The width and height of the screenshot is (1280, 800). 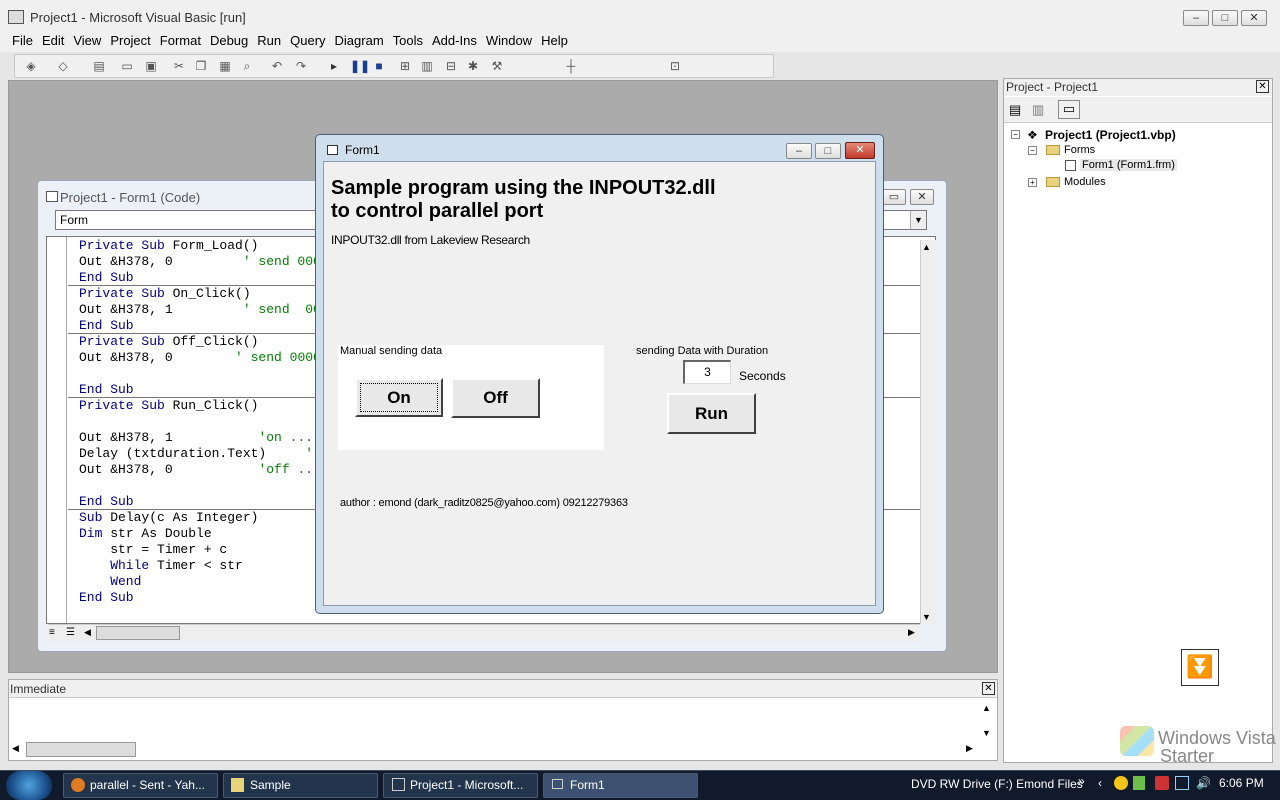 I want to click on tree-form1-item: Form1 (Form1.frm), so click(x=1128, y=165).